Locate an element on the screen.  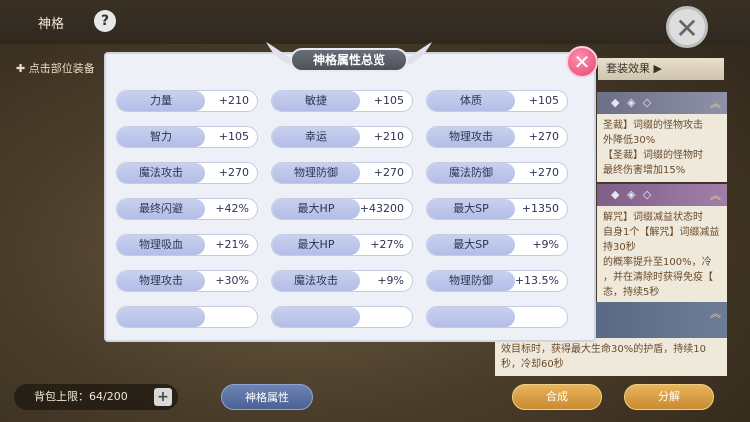
stat-name: 智力 is located at coordinates (161, 137).